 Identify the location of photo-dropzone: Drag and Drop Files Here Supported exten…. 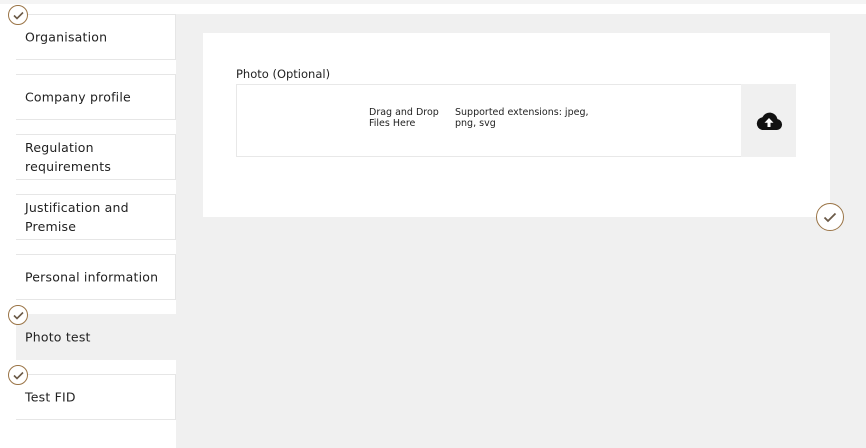
(516, 120).